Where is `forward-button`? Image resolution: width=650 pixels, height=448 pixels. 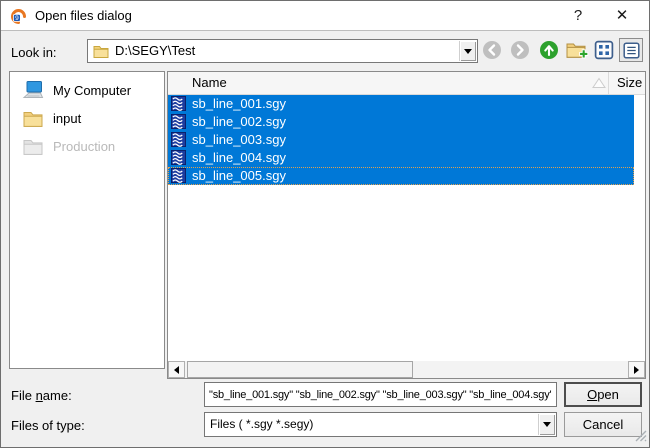 forward-button is located at coordinates (520, 50).